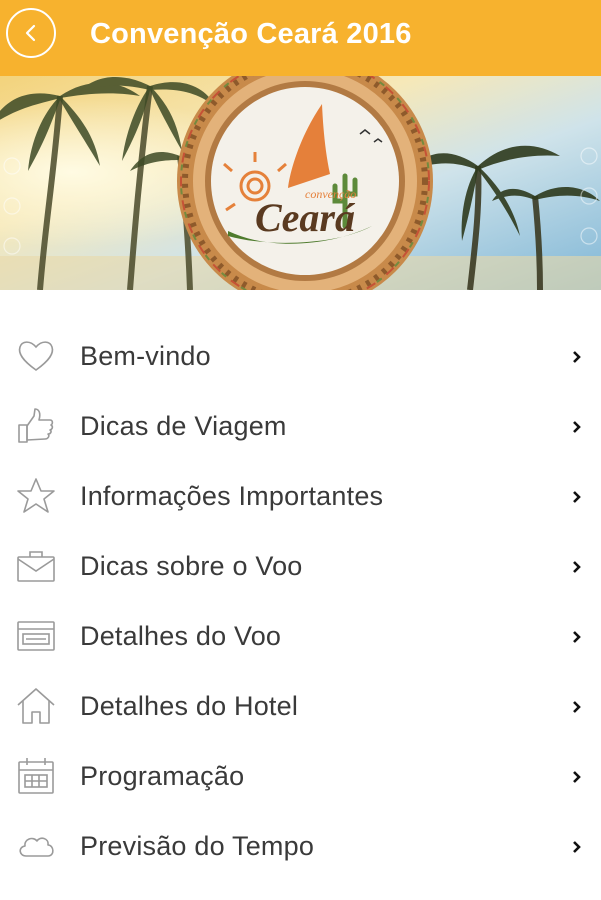 This screenshot has width=601, height=900. Describe the element at coordinates (36, 566) in the screenshot. I see `briefcase-icon` at that location.